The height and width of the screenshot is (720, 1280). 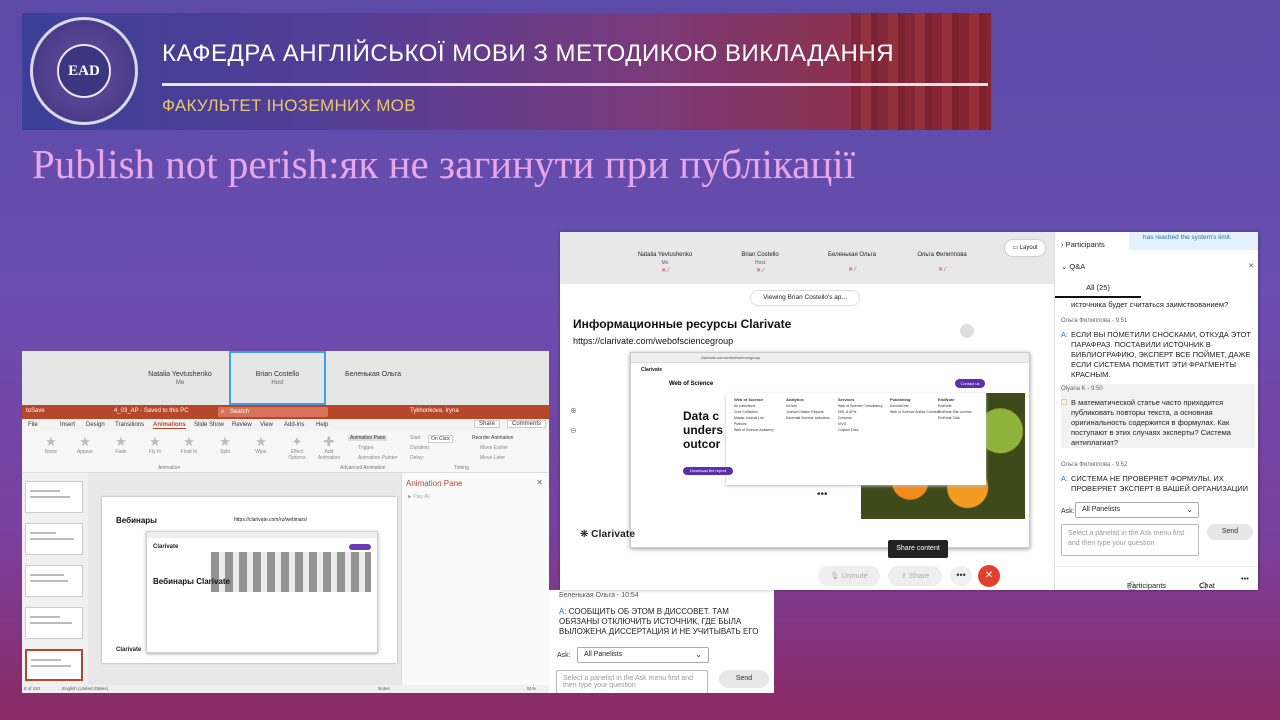 What do you see at coordinates (373, 374) in the screenshot?
I see `participant-name: Беленькая Ольга` at bounding box center [373, 374].